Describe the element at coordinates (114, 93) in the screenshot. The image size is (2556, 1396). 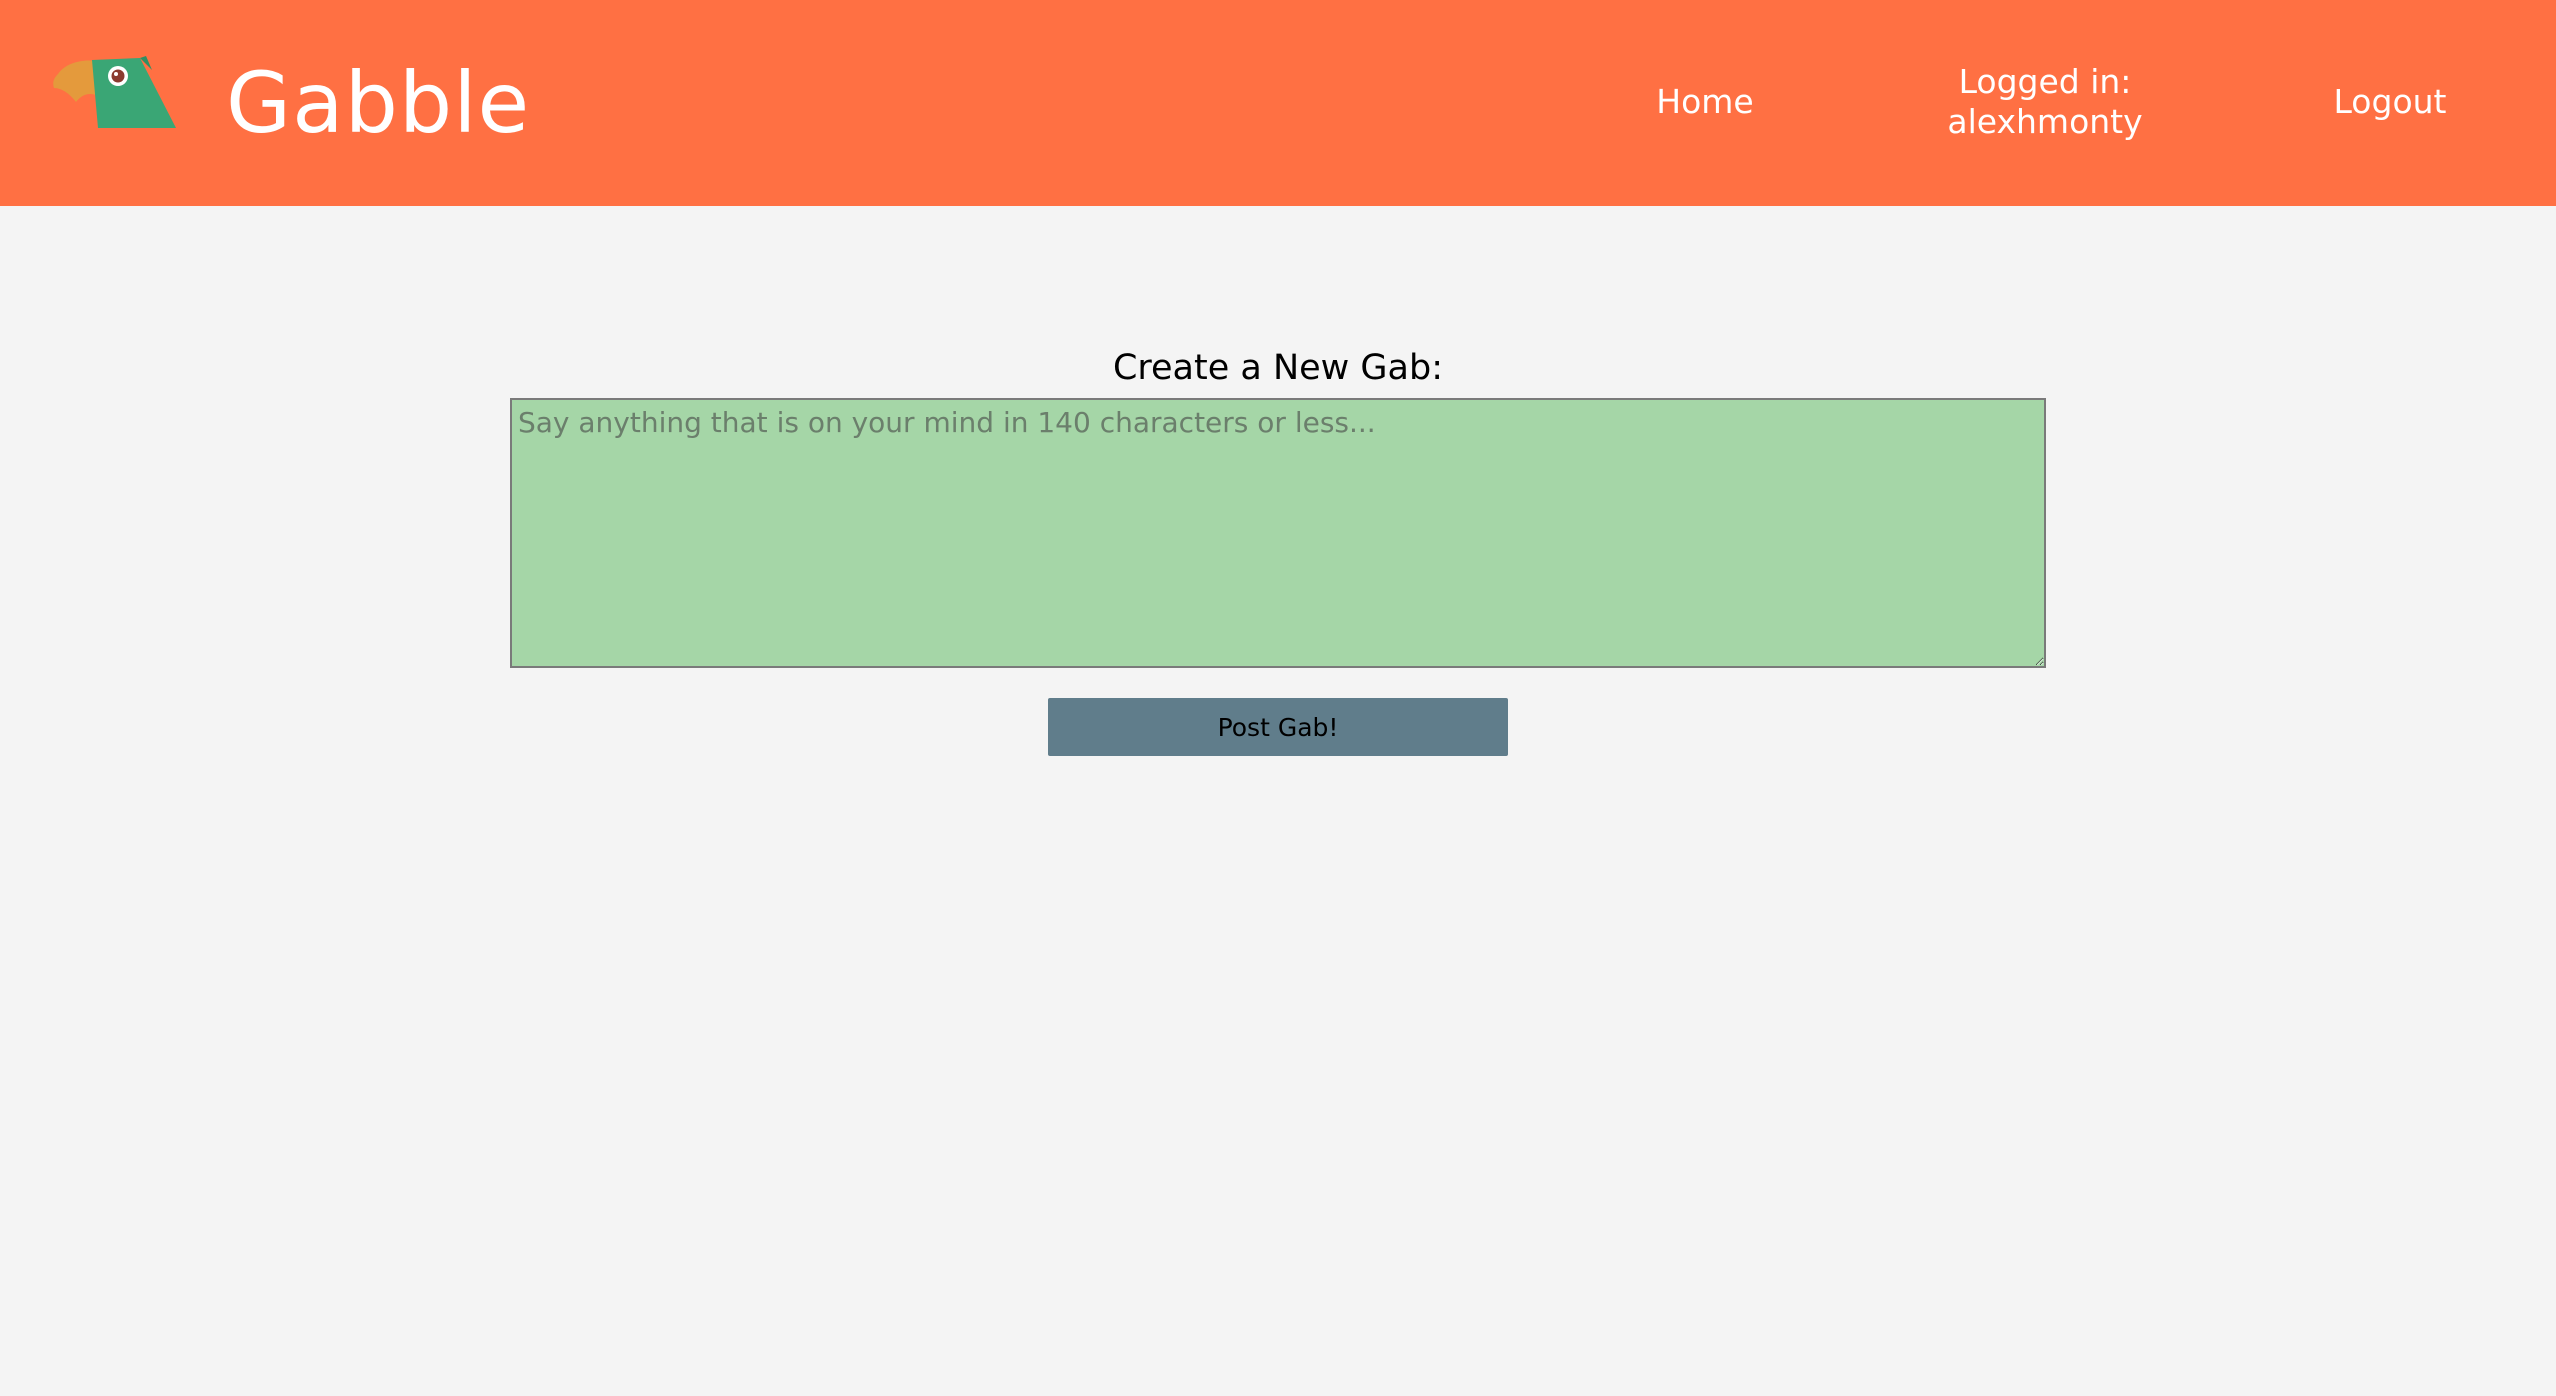
I see `parrot-icon` at that location.